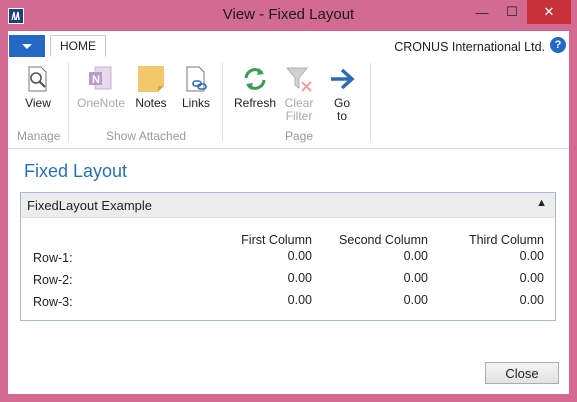  What do you see at coordinates (299, 136) in the screenshot?
I see `group-label-page: Page` at bounding box center [299, 136].